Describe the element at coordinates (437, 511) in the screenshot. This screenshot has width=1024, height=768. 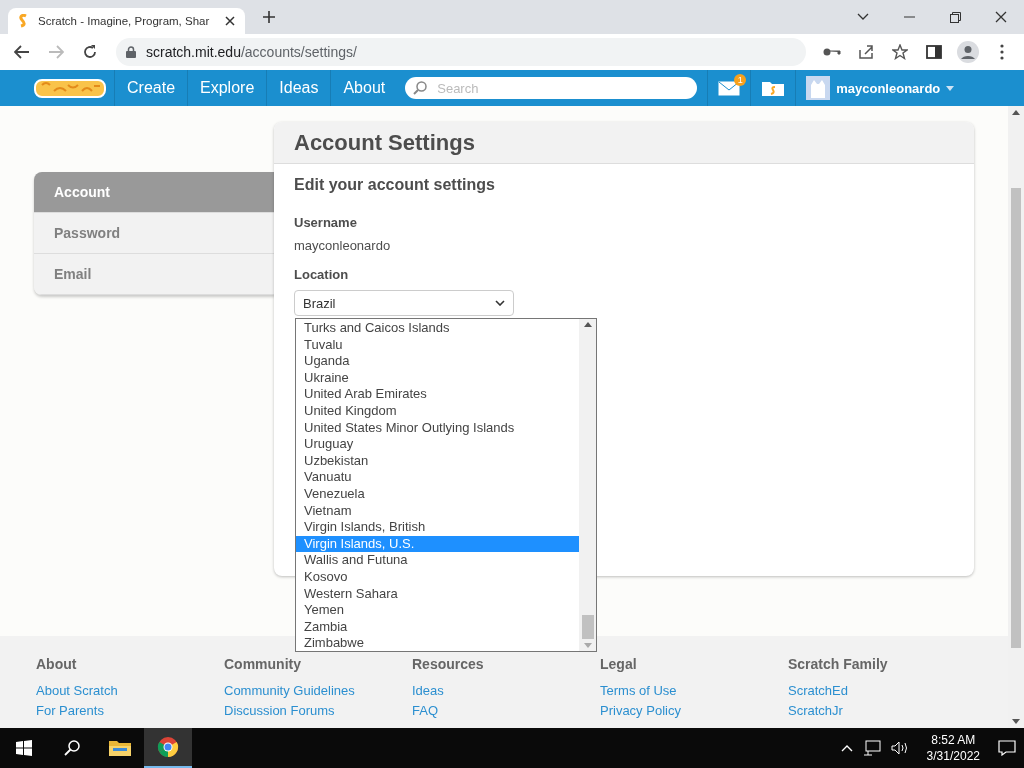
I see `dropdown-option: Vietnam` at that location.